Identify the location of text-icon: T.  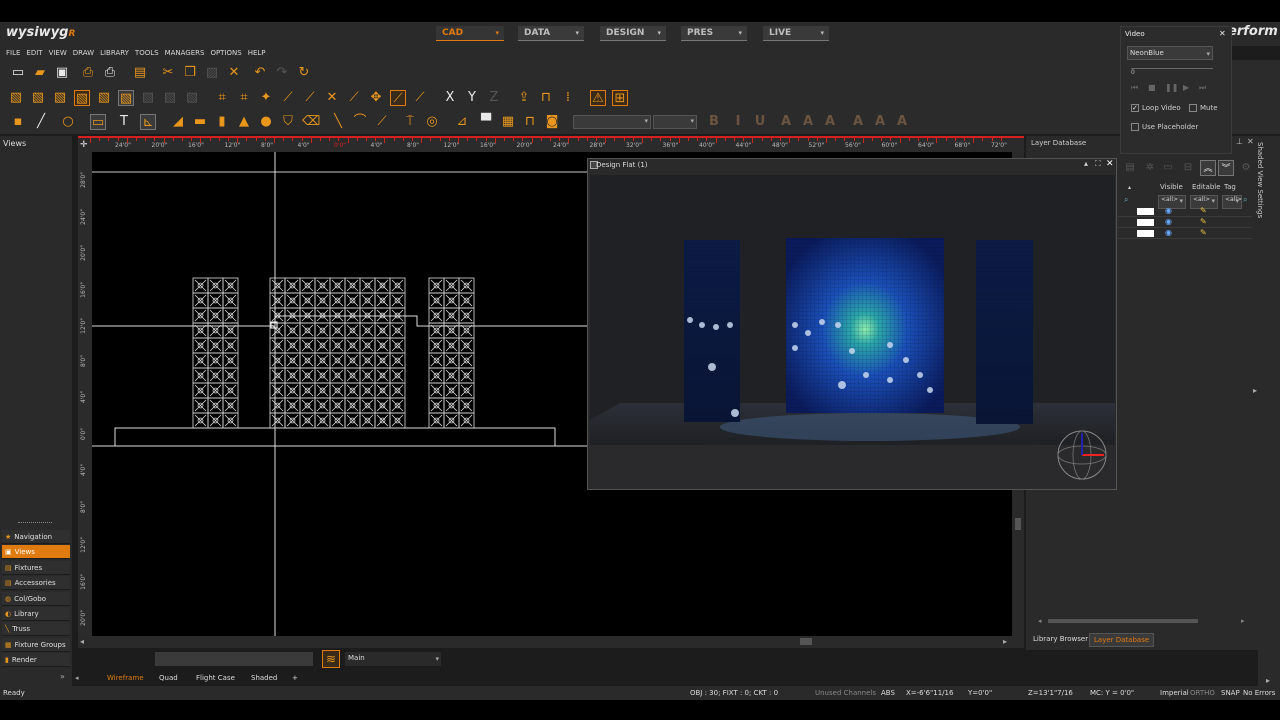
(124, 122).